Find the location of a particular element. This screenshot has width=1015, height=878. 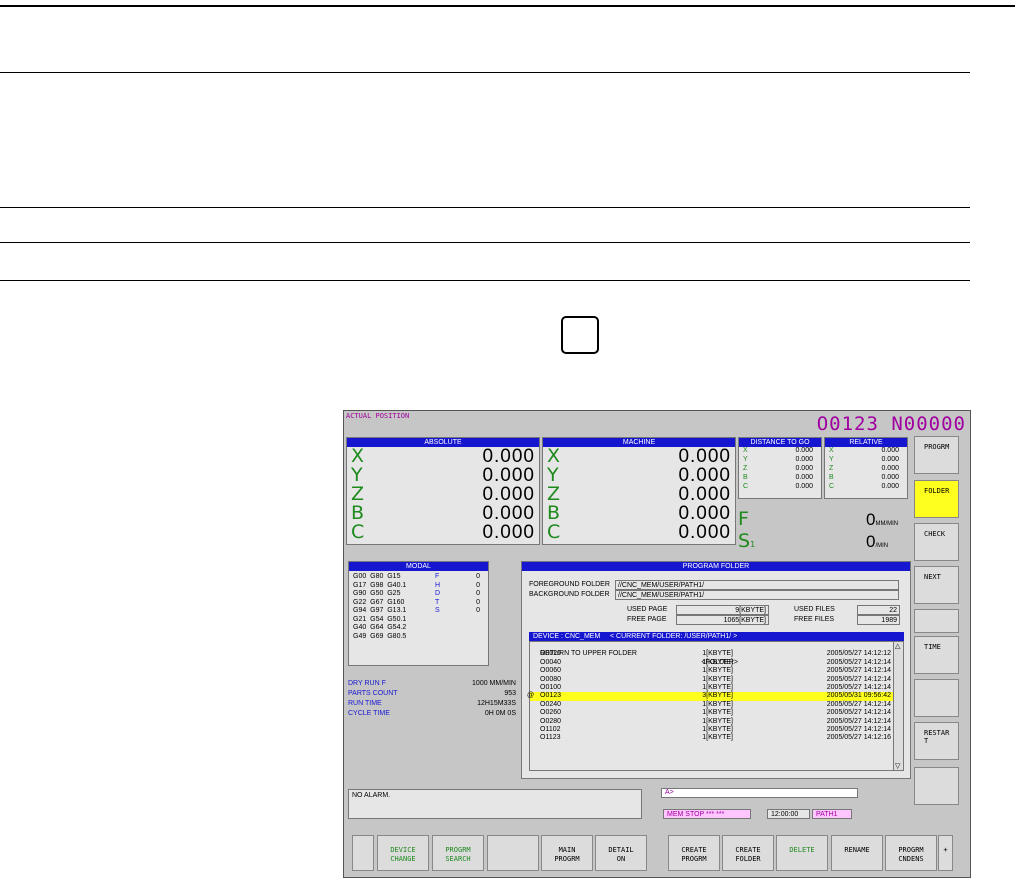

scroll-up-icon: △ is located at coordinates (897, 646).